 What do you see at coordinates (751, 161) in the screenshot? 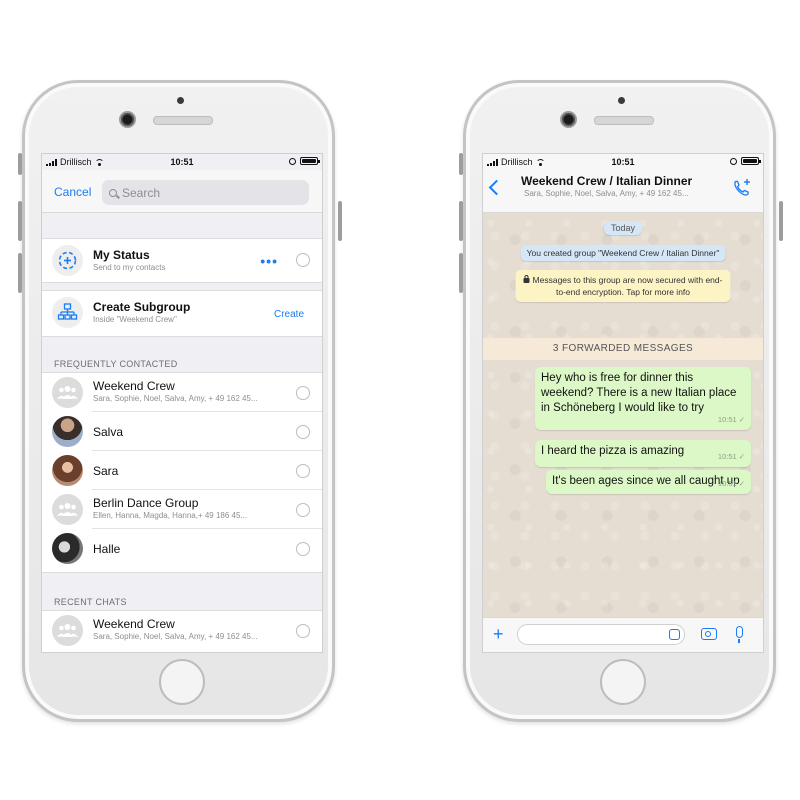
I see `battery-icon` at bounding box center [751, 161].